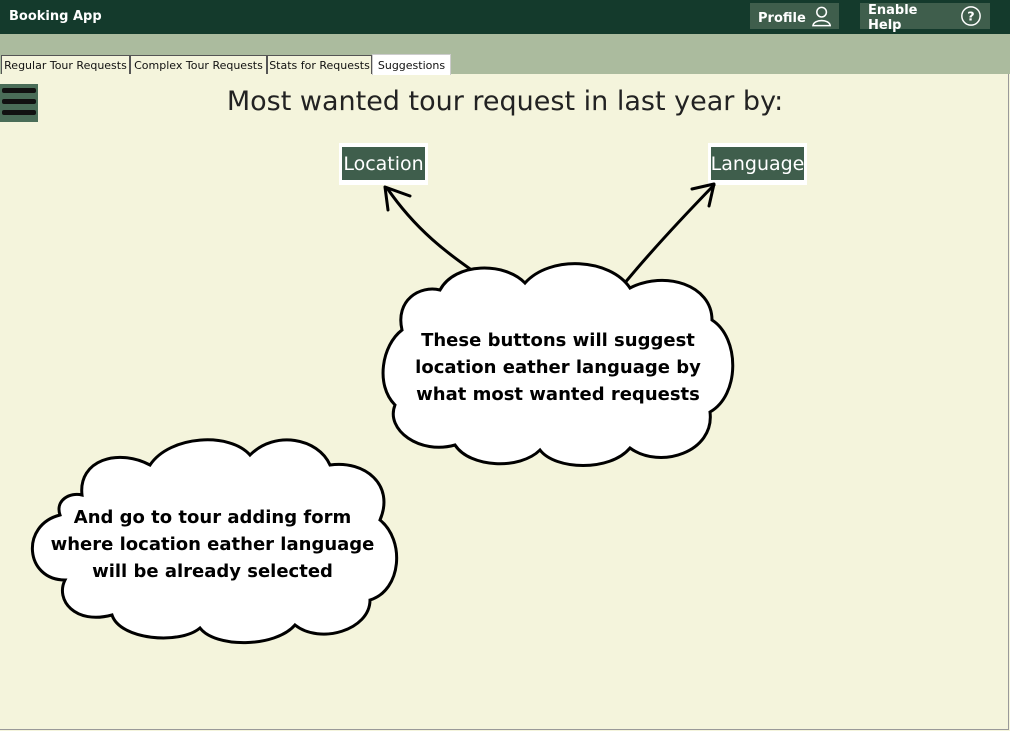  I want to click on cloud-text-1-line: location eather language by, so click(558, 367).